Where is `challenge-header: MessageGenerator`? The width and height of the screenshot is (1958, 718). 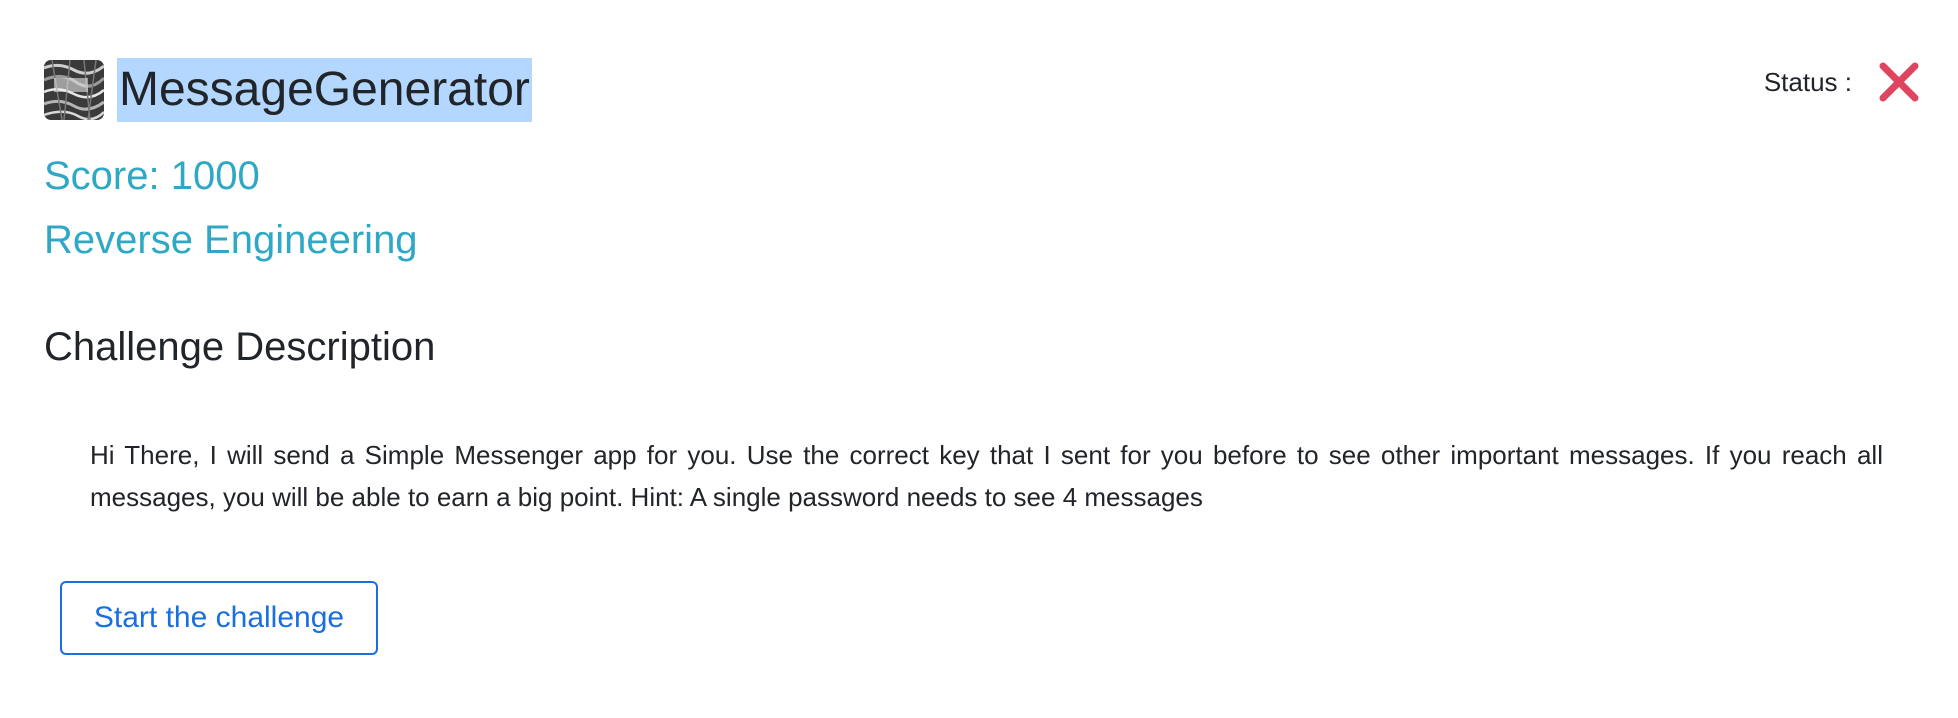
challenge-header: MessageGenerator is located at coordinates (288, 90).